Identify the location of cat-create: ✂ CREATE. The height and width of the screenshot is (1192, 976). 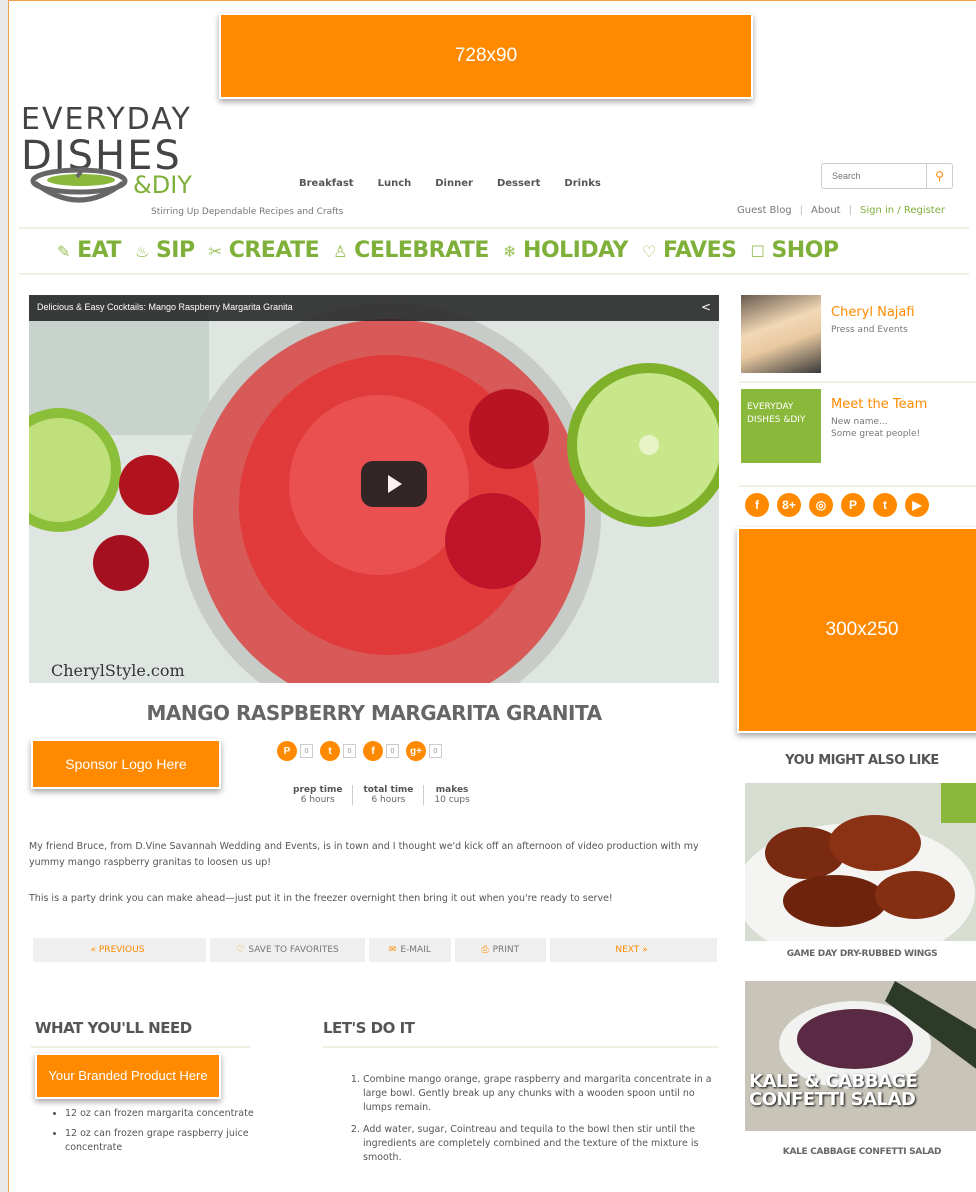
(264, 250).